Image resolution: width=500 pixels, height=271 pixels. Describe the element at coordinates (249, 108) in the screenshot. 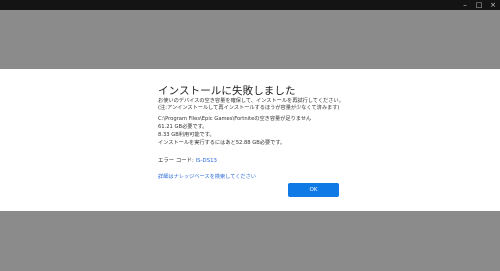

I see `message-line-2: (注:アンインストールして再インストールするほうが容量が少なくて済みます)` at that location.